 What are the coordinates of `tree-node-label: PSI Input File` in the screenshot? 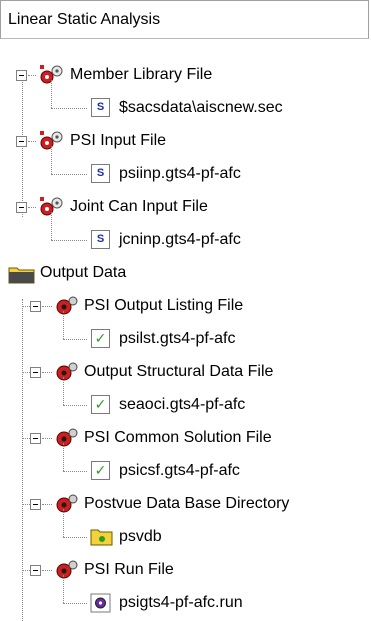 It's located at (118, 140).